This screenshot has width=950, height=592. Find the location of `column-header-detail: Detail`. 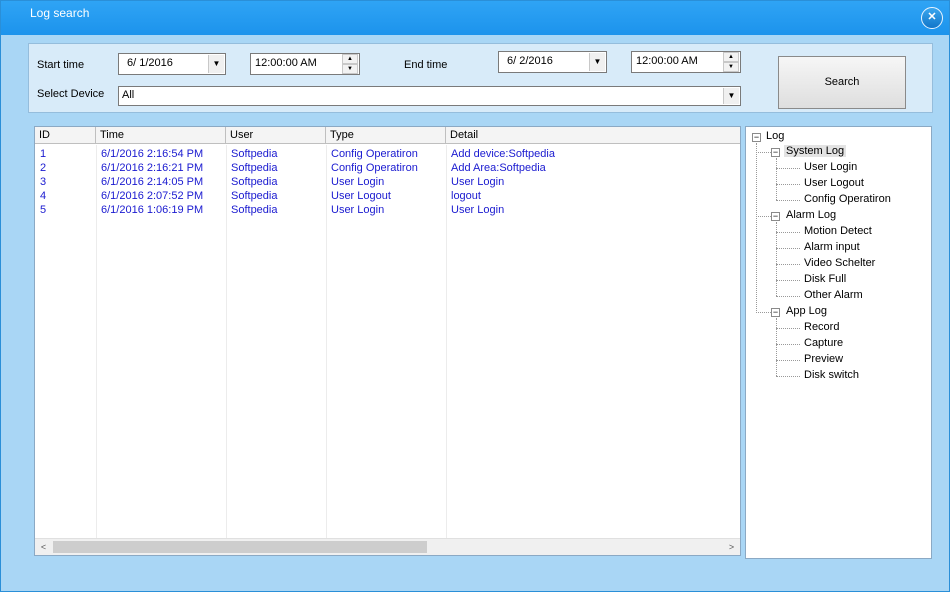

column-header-detail: Detail is located at coordinates (593, 135).